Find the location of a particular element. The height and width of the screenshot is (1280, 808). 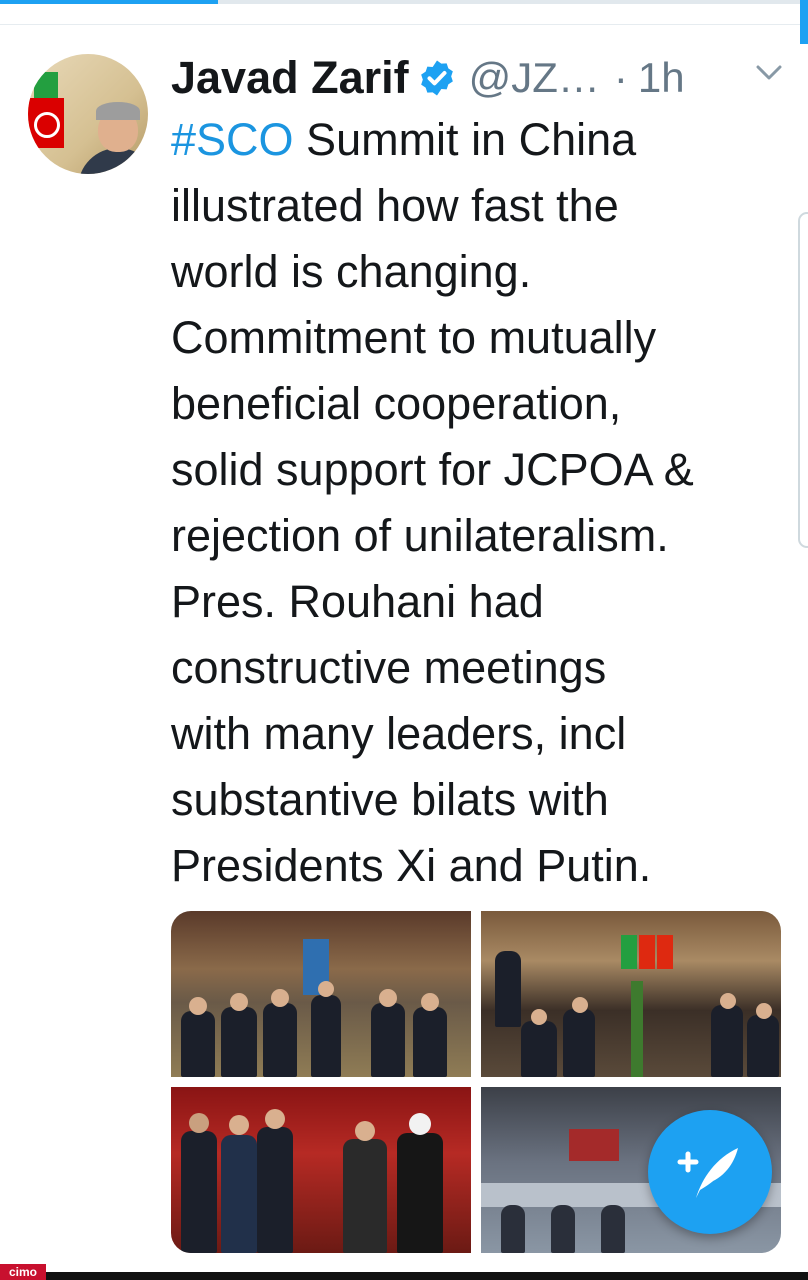

chevron-down-icon is located at coordinates (769, 73).